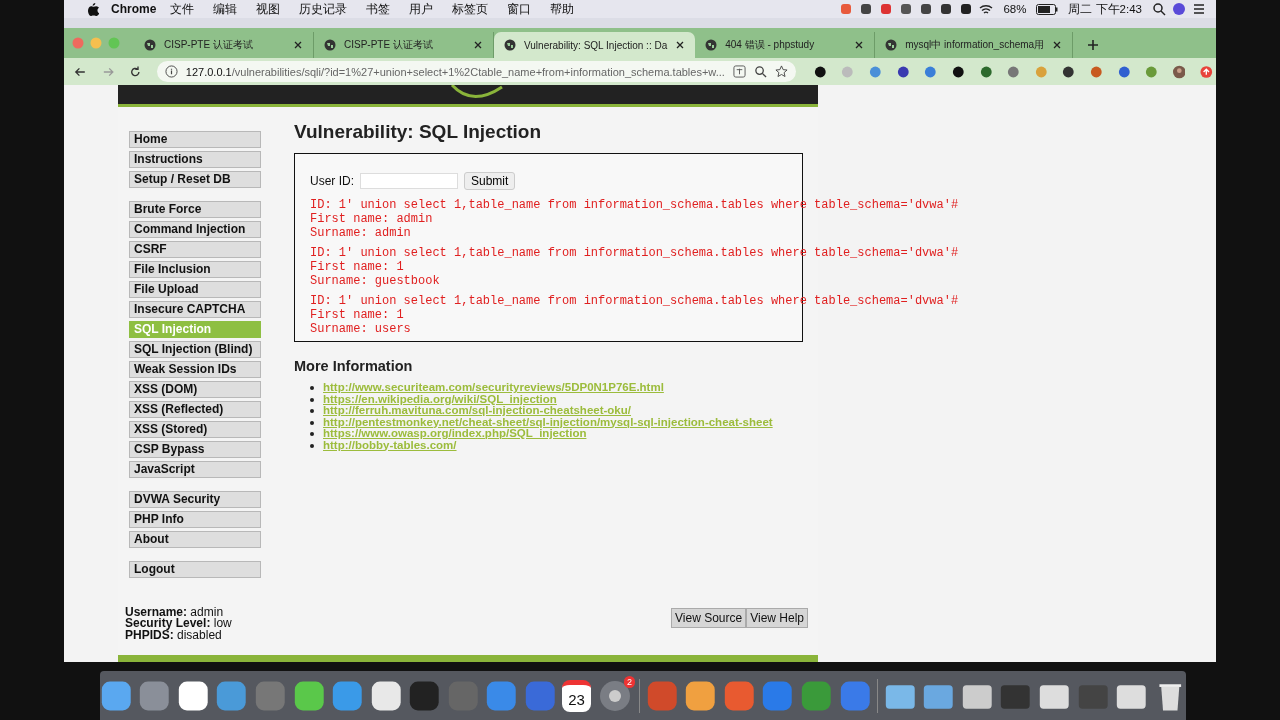 The height and width of the screenshot is (720, 1280). I want to click on nav-item: Setup / Reset DB, so click(195, 179).